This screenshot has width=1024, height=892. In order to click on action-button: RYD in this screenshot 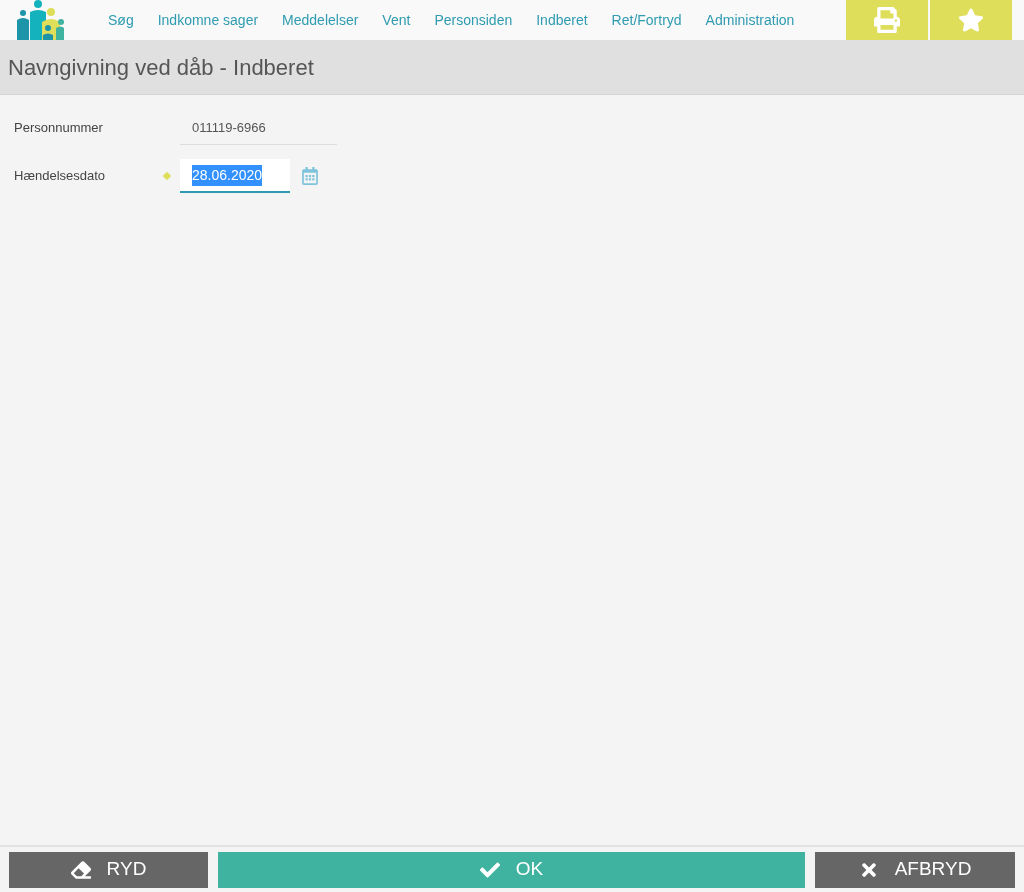, I will do `click(108, 869)`.